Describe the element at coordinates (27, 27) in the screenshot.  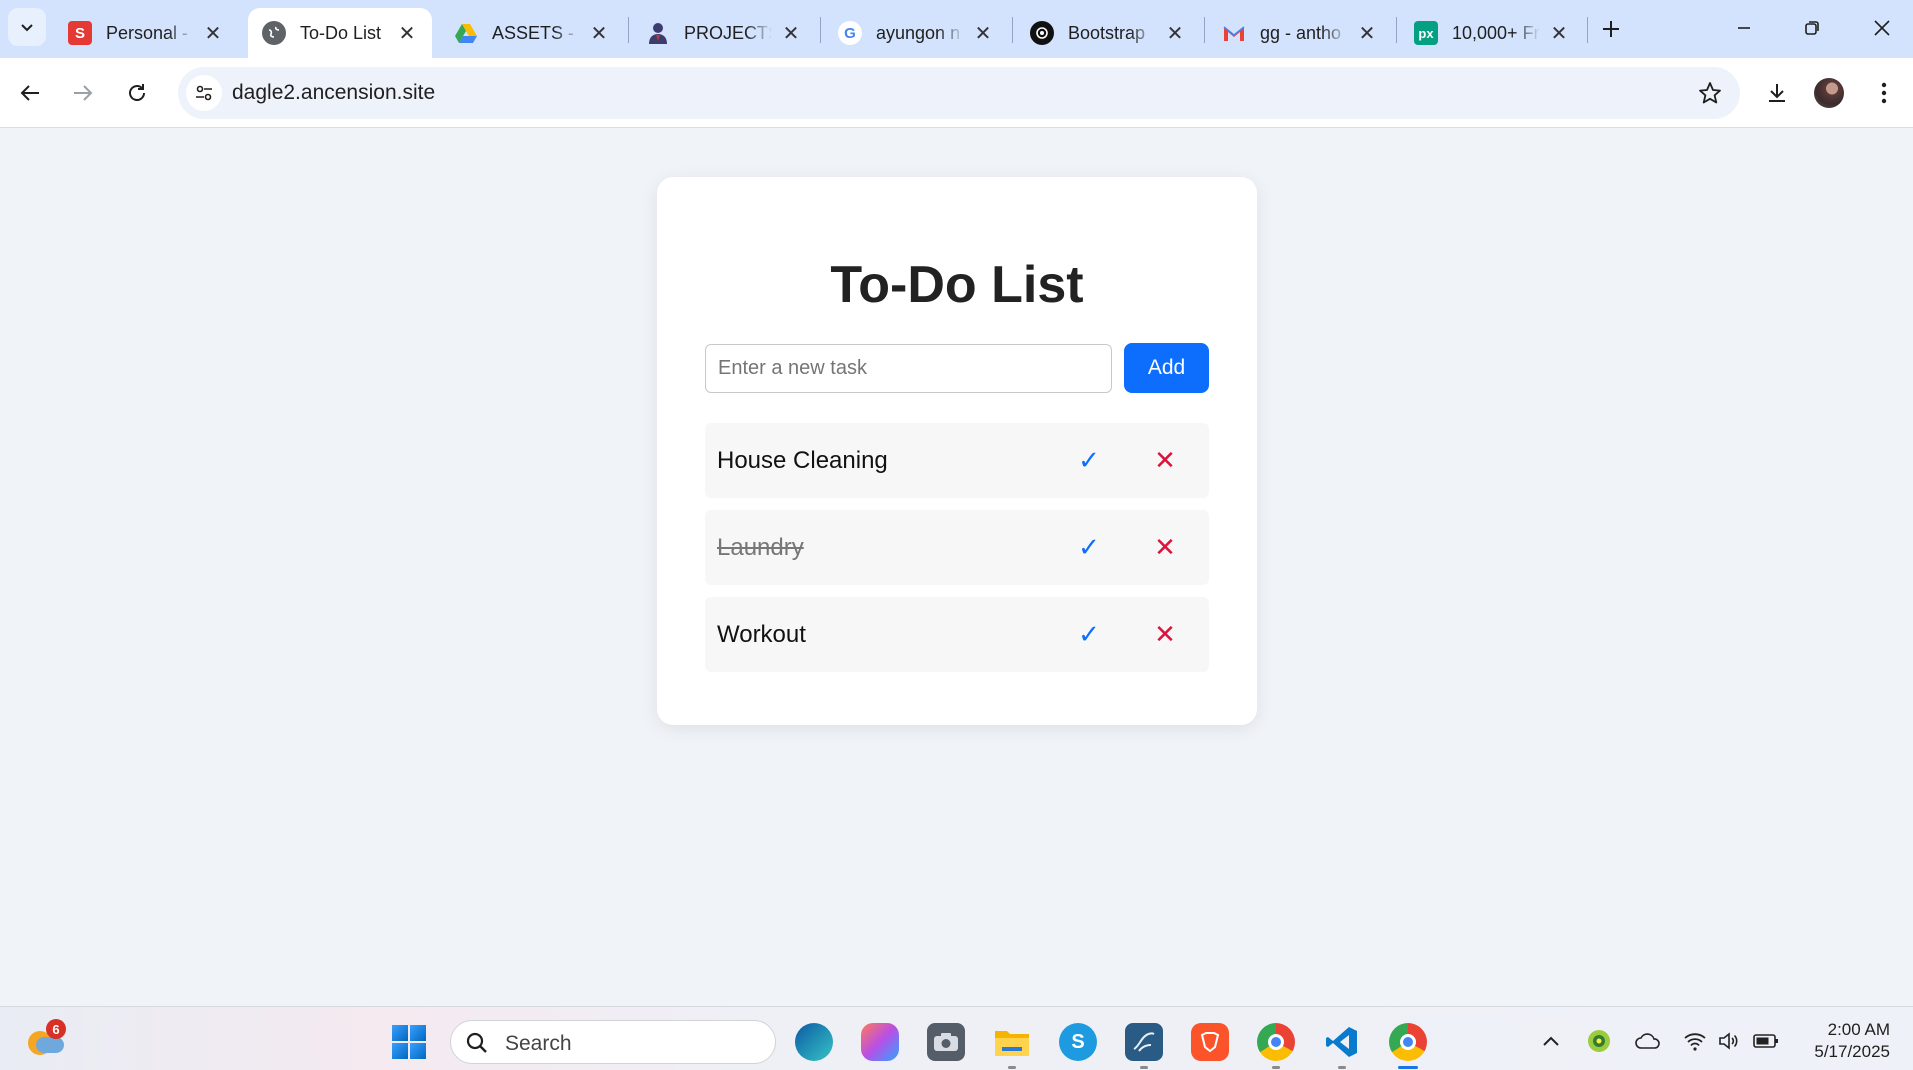
I see `tab-search-button` at that location.